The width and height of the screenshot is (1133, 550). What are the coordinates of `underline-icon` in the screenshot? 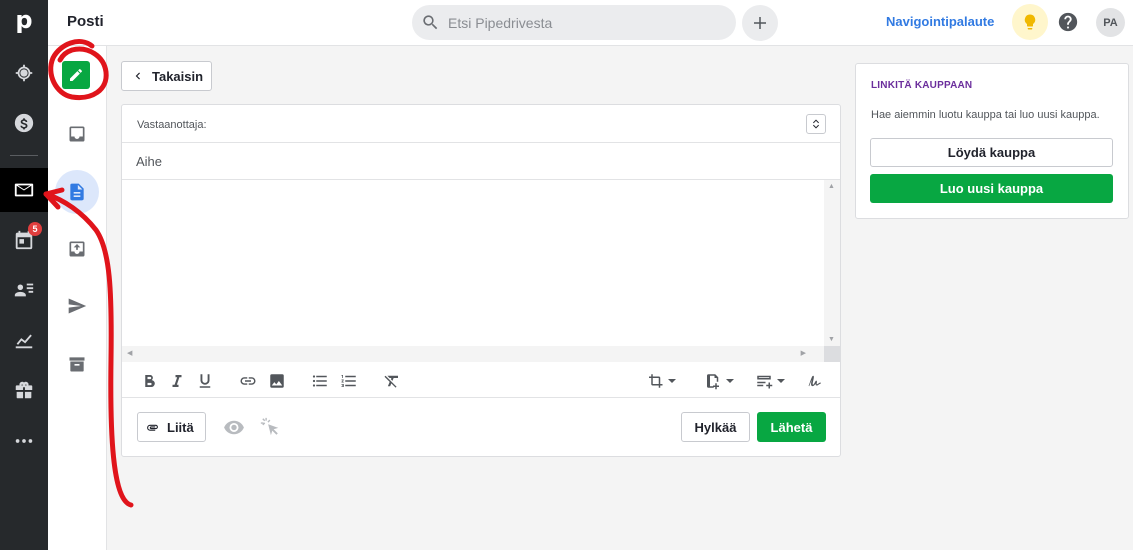 It's located at (205, 381).